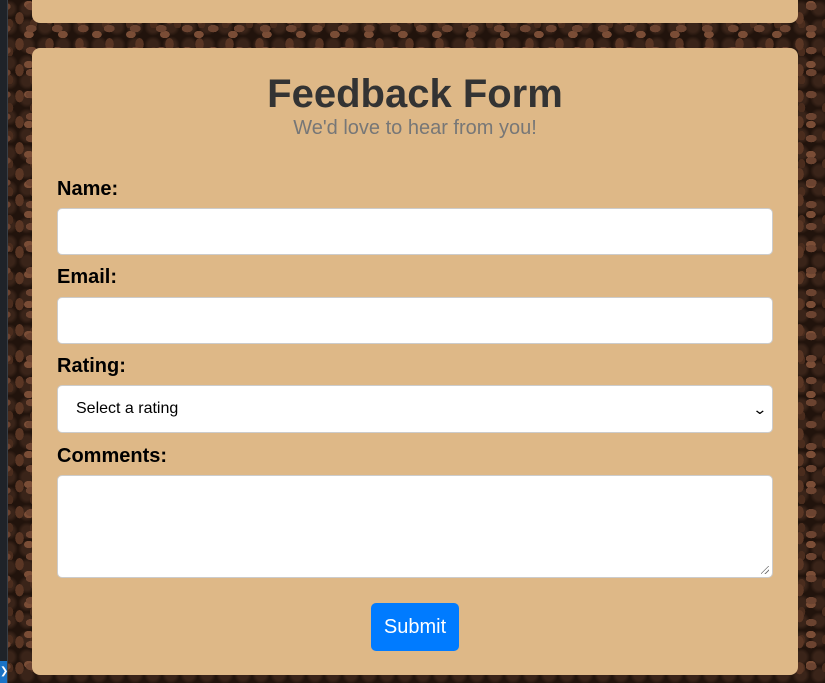 The width and height of the screenshot is (825, 683). What do you see at coordinates (415, 231) in the screenshot?
I see `name-input` at bounding box center [415, 231].